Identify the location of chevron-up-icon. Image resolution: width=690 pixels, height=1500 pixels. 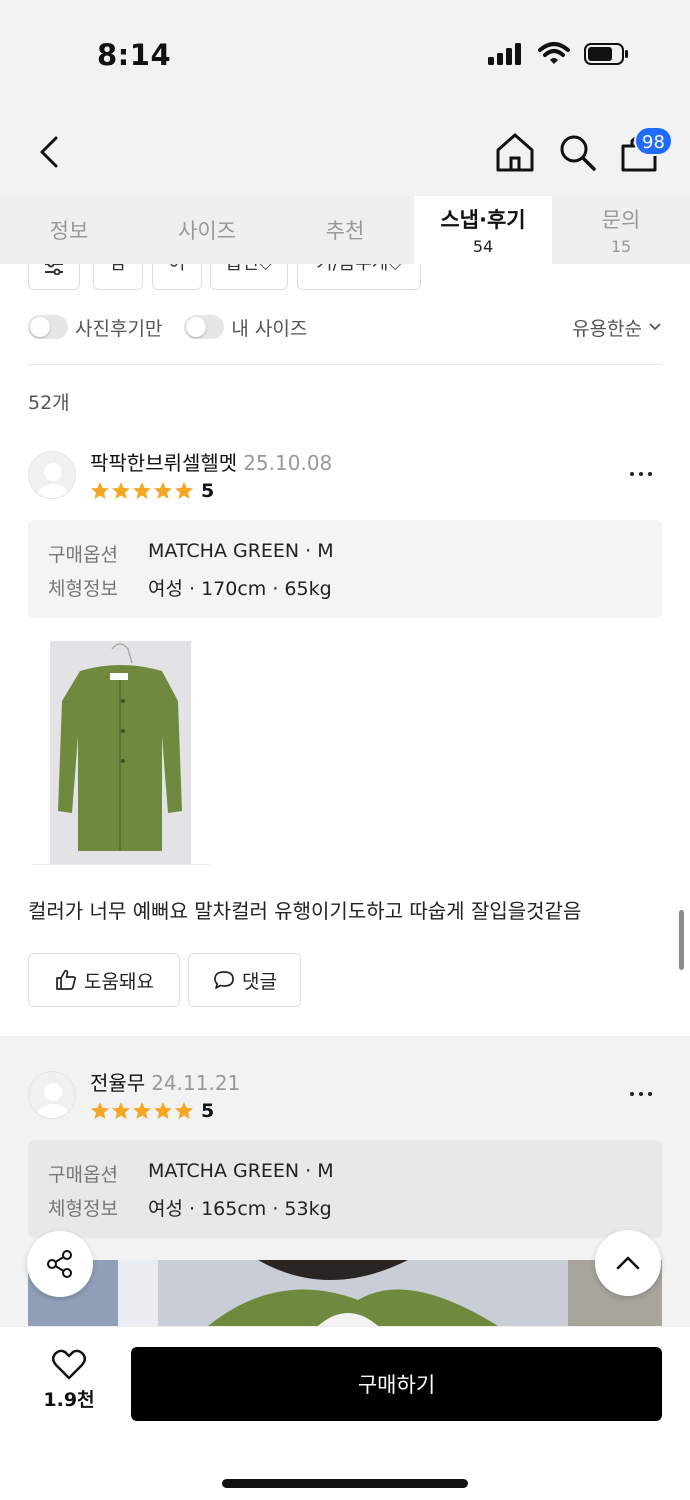
(628, 1263).